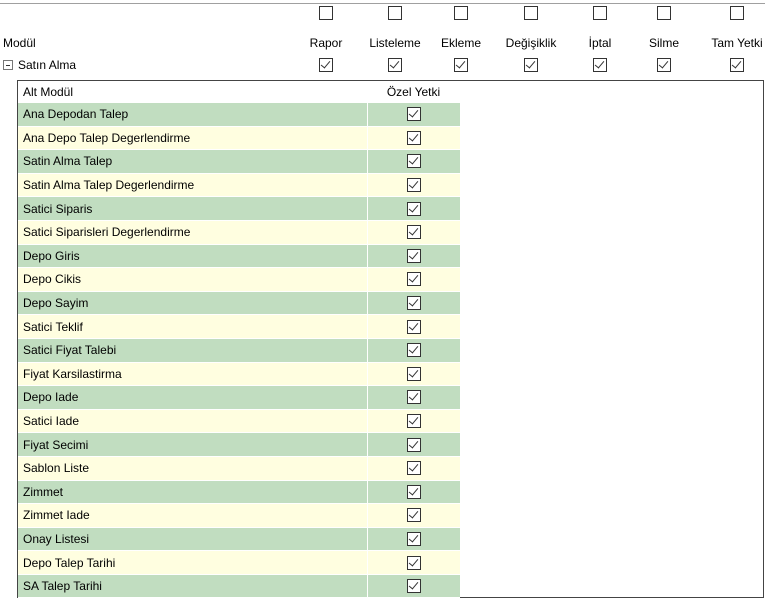 Image resolution: width=765 pixels, height=600 pixels. I want to click on select-all-listeleme-checkbox, so click(395, 13).